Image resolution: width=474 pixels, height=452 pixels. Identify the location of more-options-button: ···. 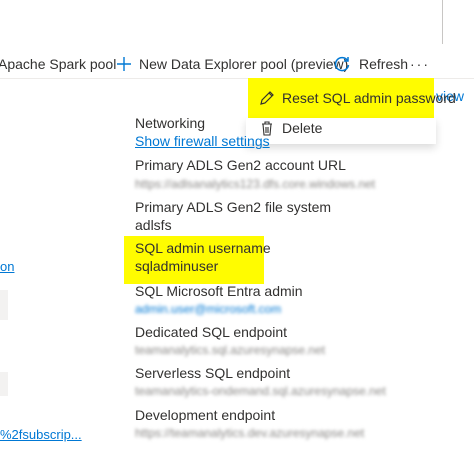
(420, 64).